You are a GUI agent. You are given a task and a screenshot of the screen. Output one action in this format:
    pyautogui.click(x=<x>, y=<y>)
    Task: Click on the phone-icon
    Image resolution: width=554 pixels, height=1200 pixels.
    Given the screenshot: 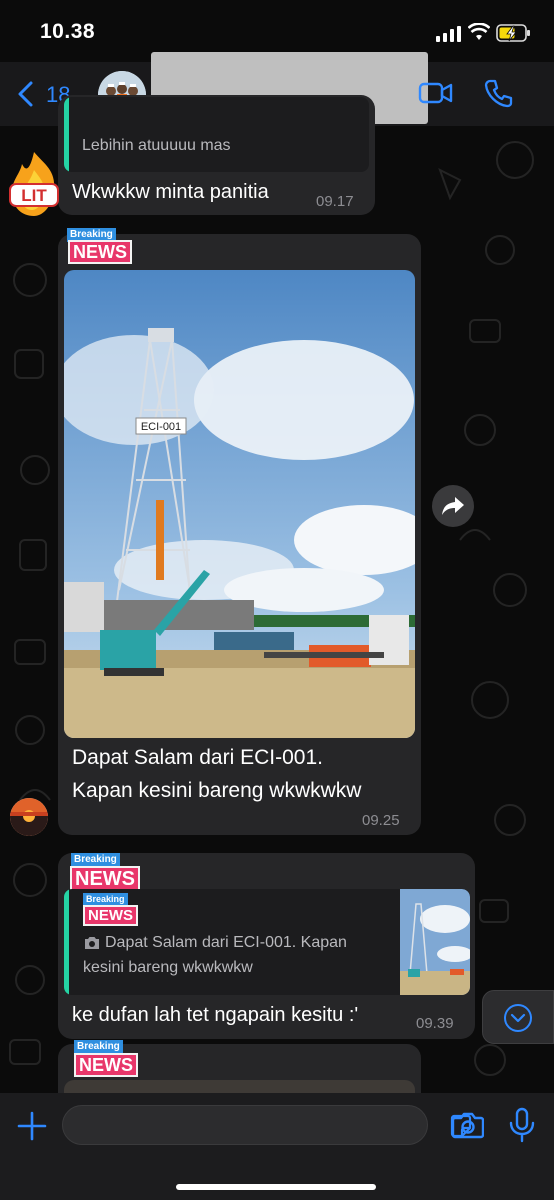 What is the action you would take?
    pyautogui.click(x=499, y=93)
    